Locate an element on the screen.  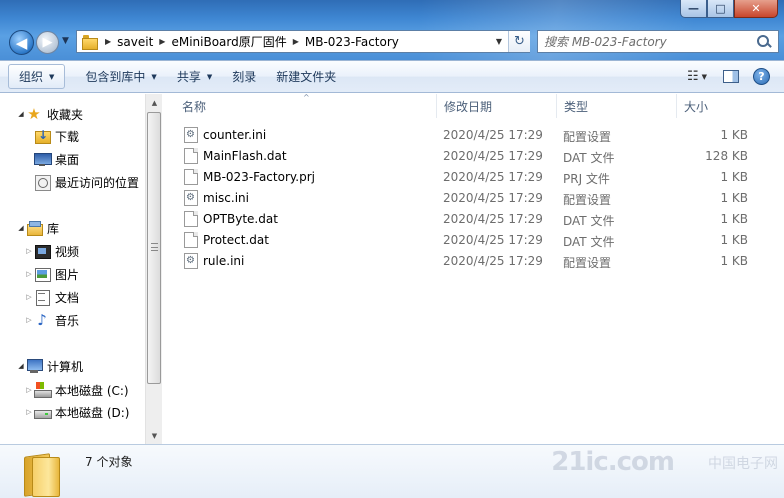
sidebar-item-pictures: ▷ 图片 is located at coordinates (39, 274).